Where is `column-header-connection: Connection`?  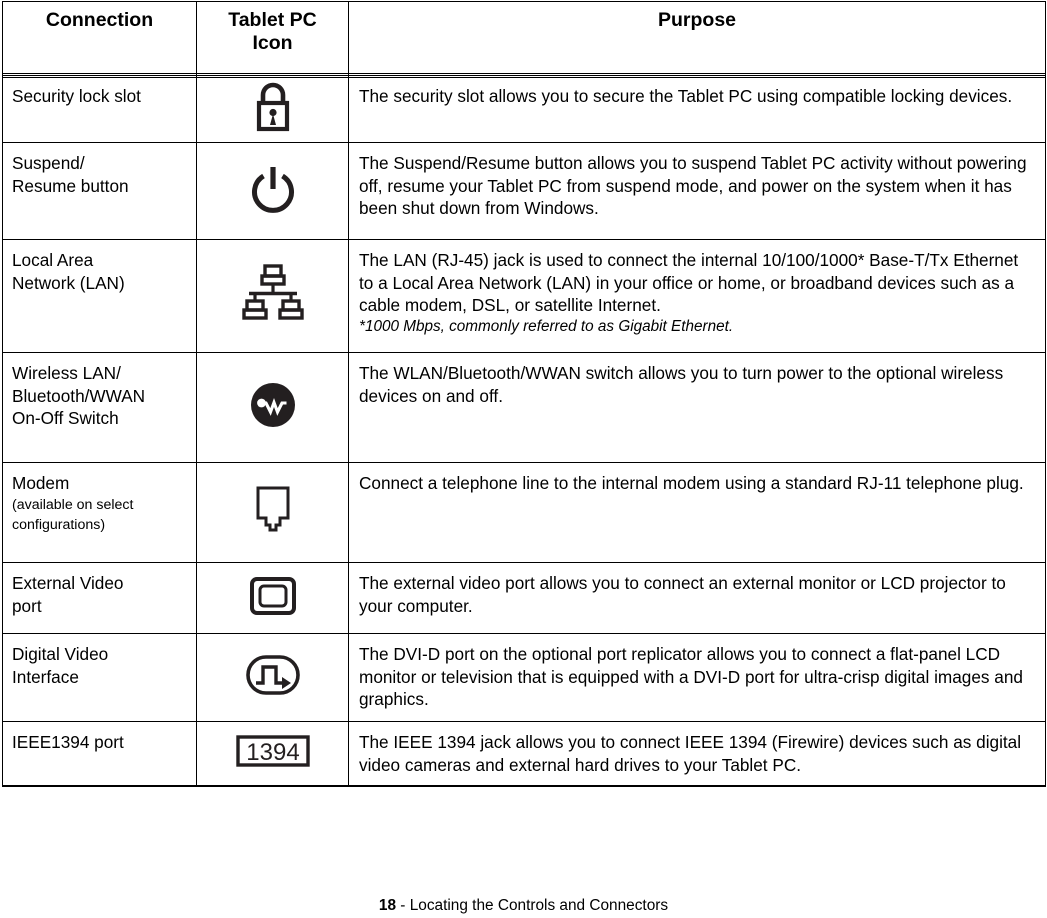
column-header-connection: Connection is located at coordinates (99, 38).